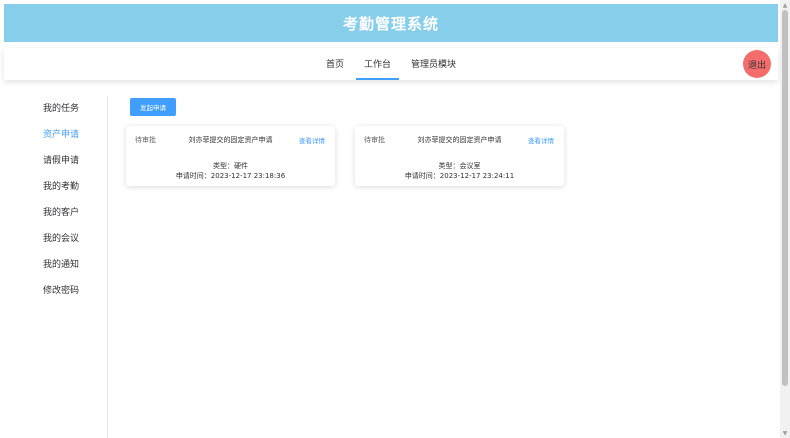  I want to click on tab-admin-module: 管理员模块, so click(433, 64).